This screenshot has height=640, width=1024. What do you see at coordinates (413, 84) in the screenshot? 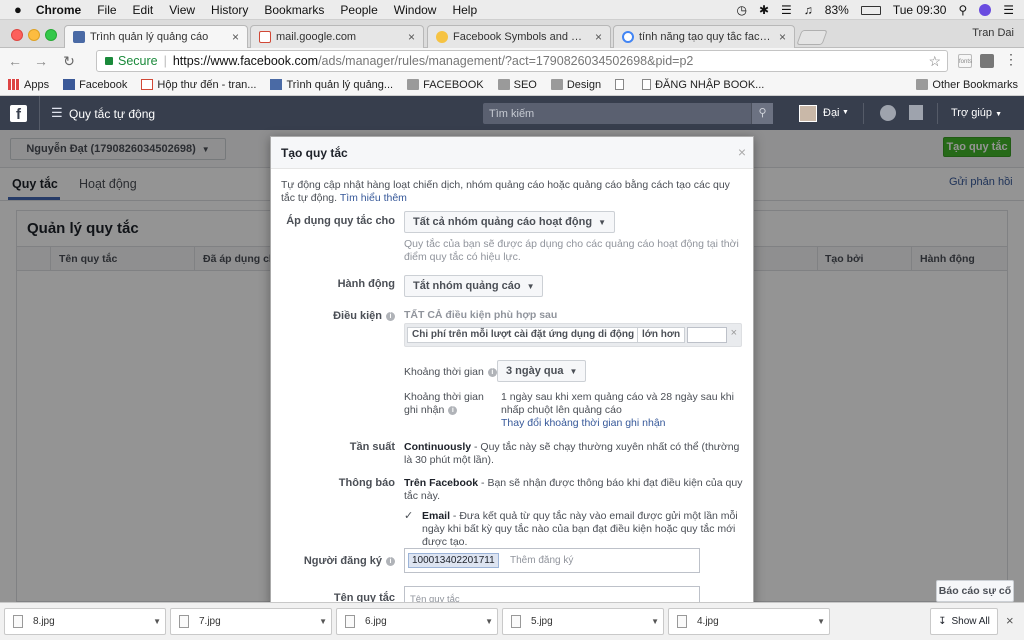
I see `folder-icon` at bounding box center [413, 84].